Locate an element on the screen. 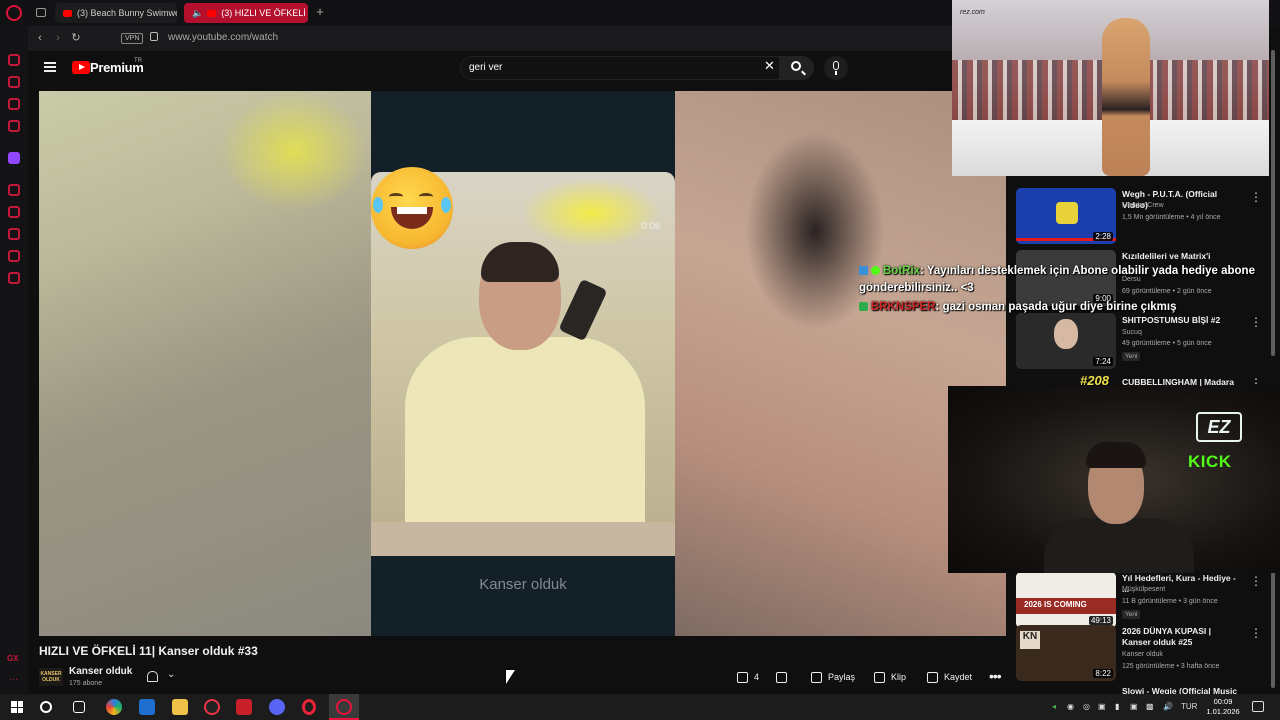 Image resolution: width=1280 pixels, height=720 pixels. network-icon: ▩ is located at coordinates (1150, 706).